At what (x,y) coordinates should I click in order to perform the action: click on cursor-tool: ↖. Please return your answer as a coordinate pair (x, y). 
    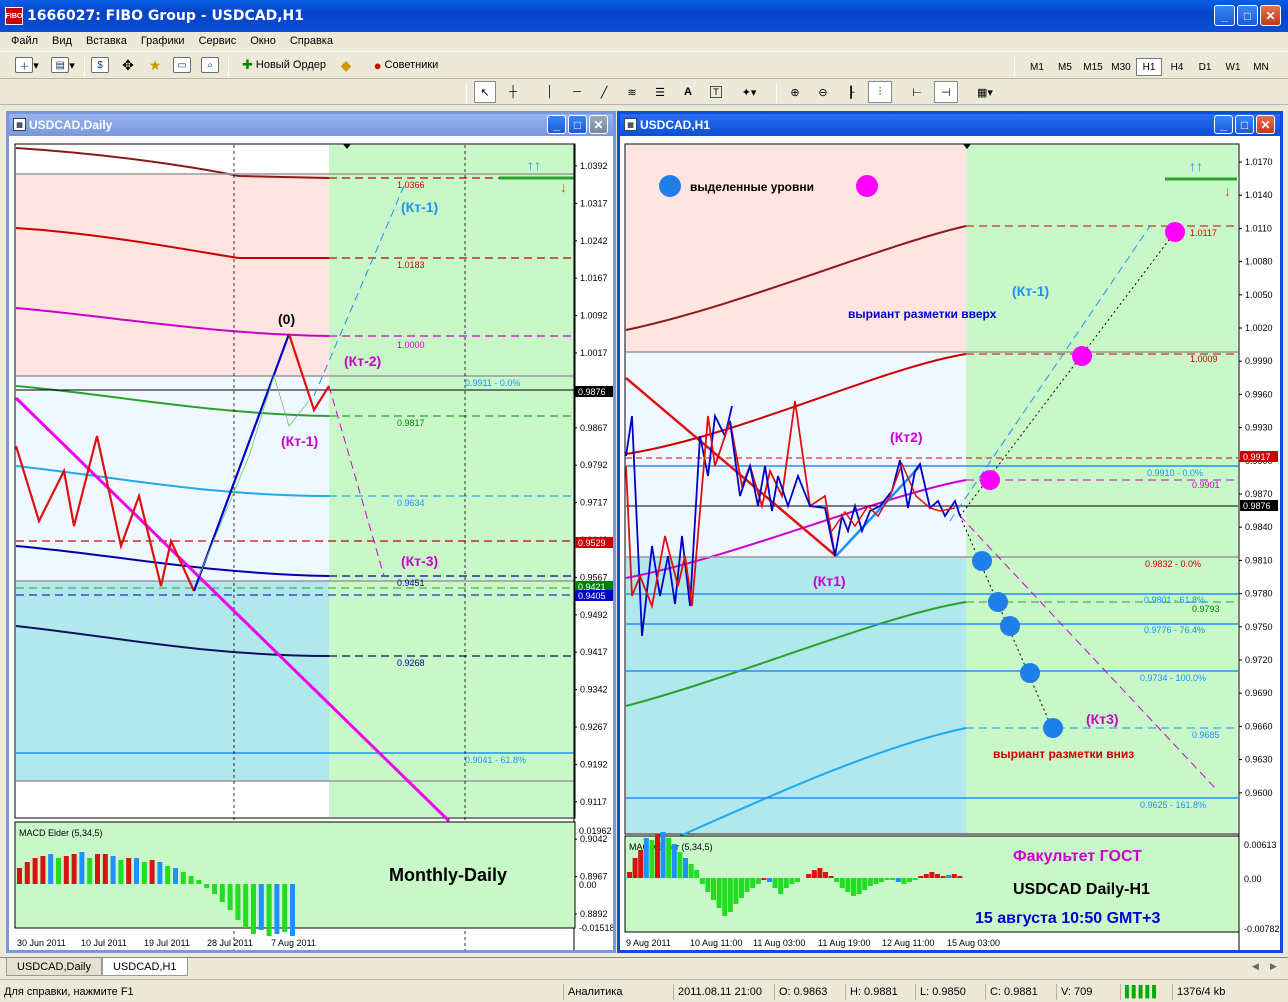
    Looking at the image, I should click on (485, 92).